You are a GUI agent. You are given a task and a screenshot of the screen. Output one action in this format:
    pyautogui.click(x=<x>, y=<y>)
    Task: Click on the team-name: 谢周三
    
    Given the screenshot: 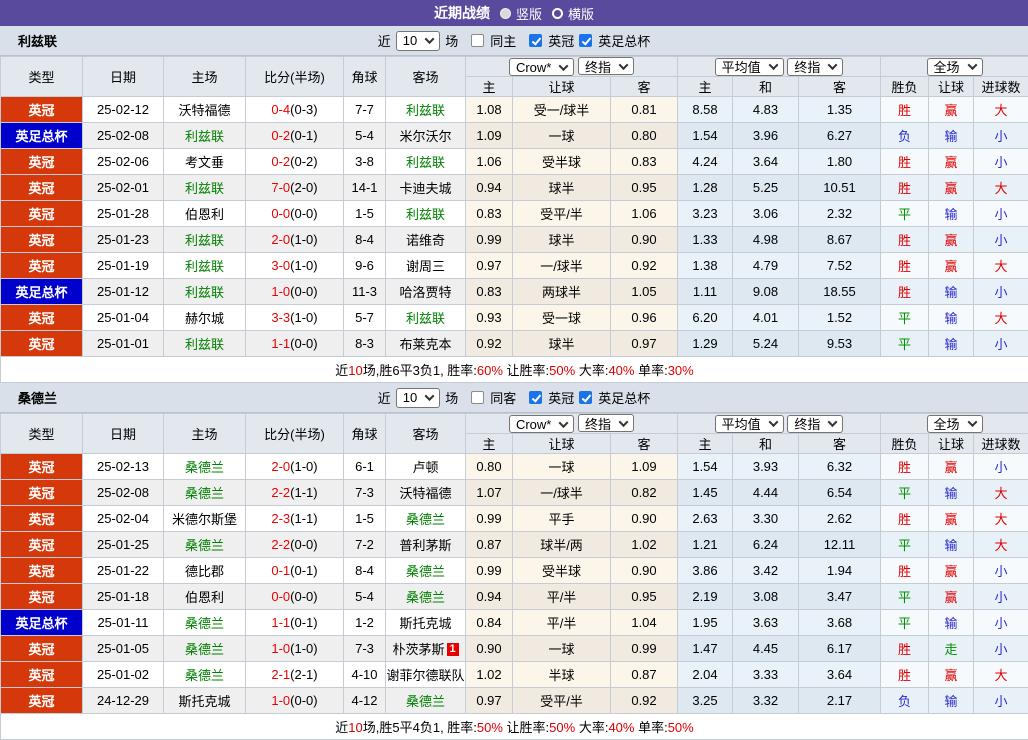 What is the action you would take?
    pyautogui.click(x=425, y=266)
    